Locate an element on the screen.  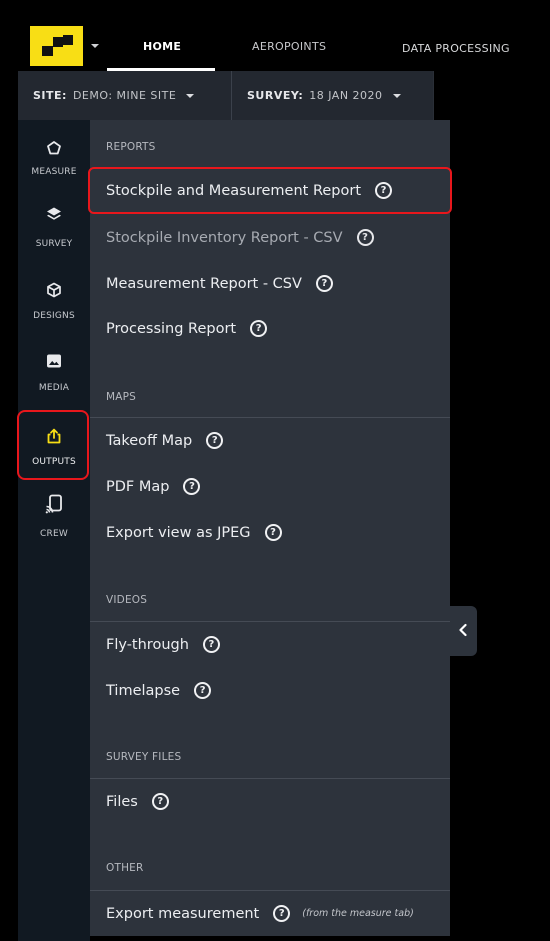
pentagon-icon is located at coordinates (54, 148).